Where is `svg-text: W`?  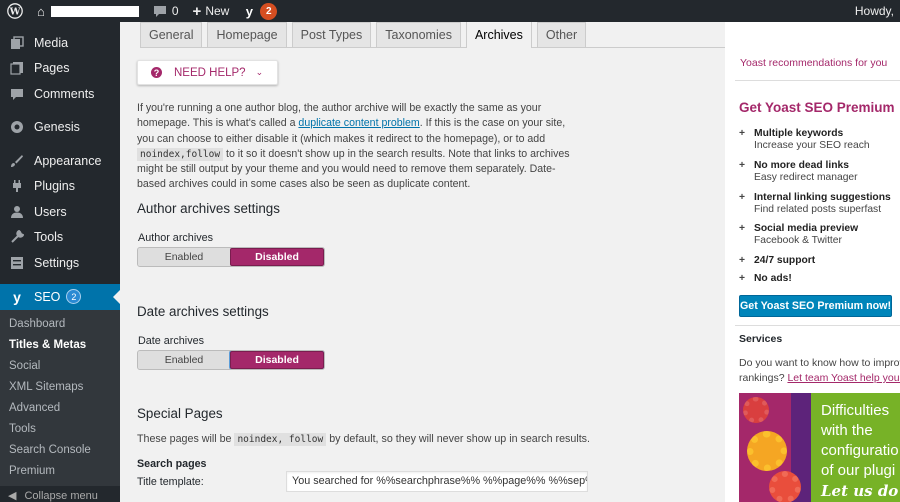 svg-text: W is located at coordinates (15, 12).